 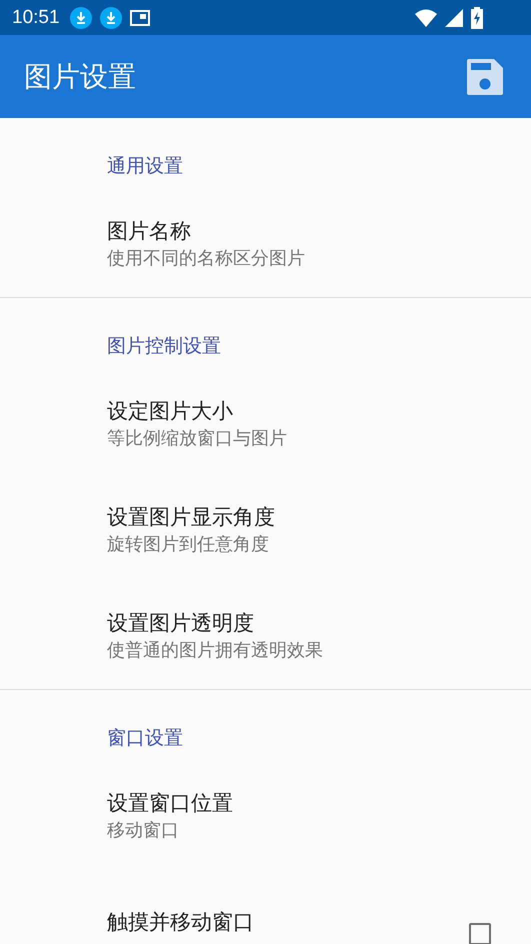 I want to click on item-summary: 旋转图片到任意角度, so click(x=188, y=545).